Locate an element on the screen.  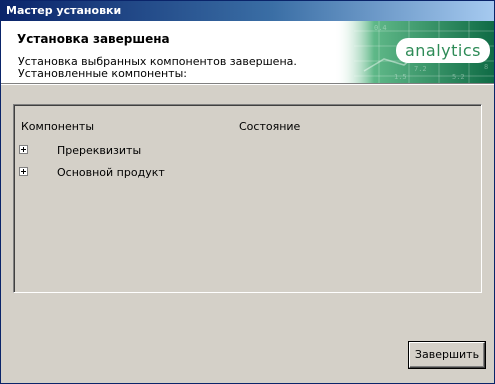
description-line-2: Установленные компоненты: is located at coordinates (102, 73).